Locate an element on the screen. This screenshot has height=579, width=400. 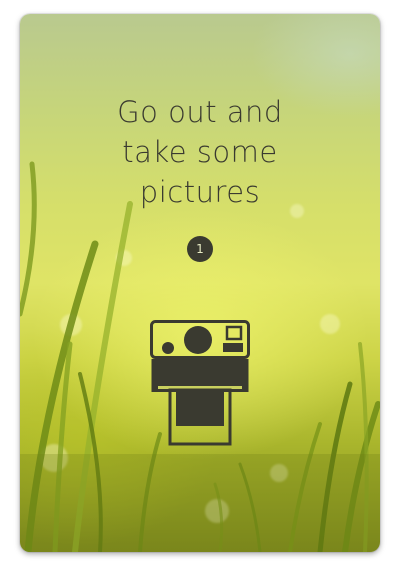
title-line: pictures is located at coordinates (200, 192).